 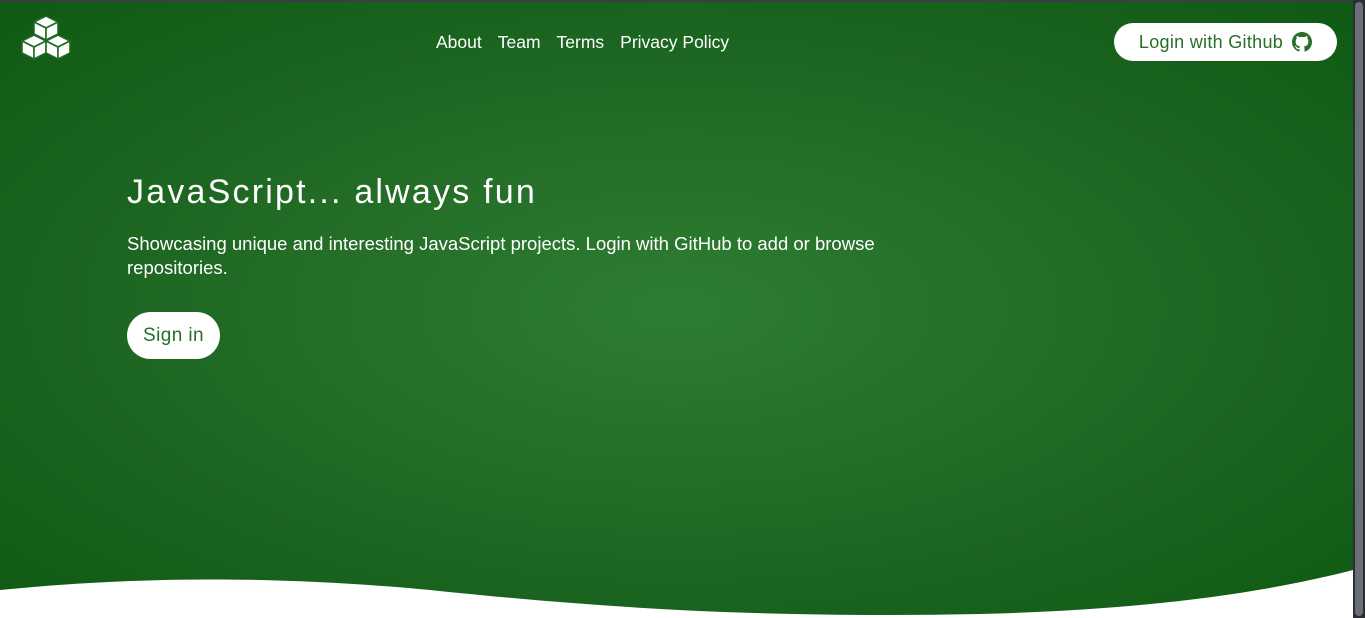 I want to click on nav-link-about: About, so click(x=459, y=42).